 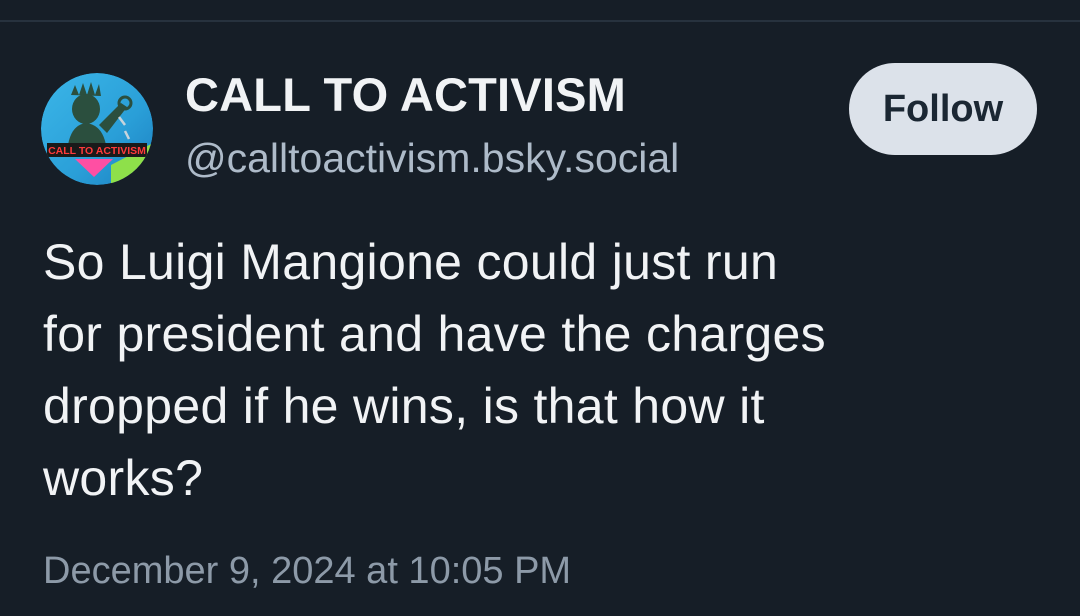 I want to click on post-text-line: dropped if he wins, is that how it, so click(x=404, y=406).